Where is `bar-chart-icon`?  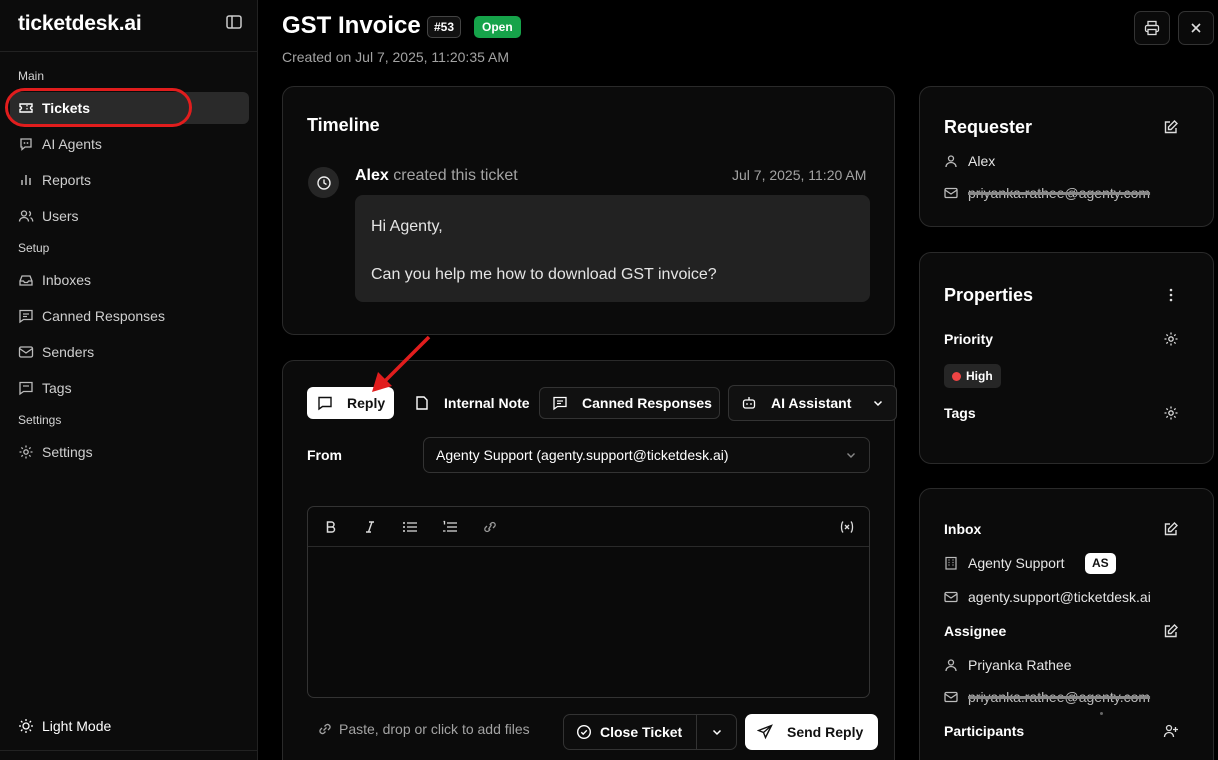 bar-chart-icon is located at coordinates (26, 180).